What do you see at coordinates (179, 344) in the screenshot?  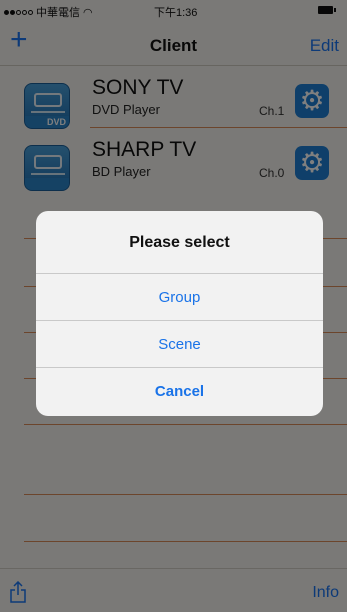 I see `scene-button: Scene` at bounding box center [179, 344].